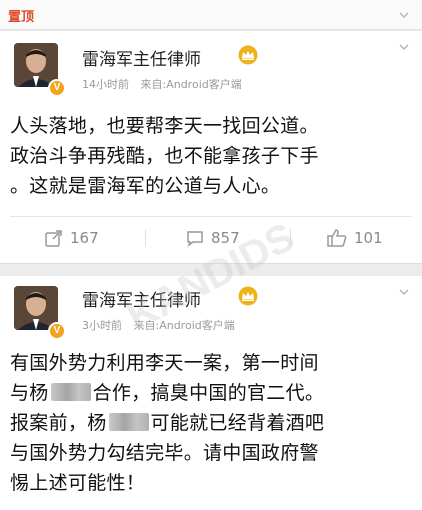  Describe the element at coordinates (164, 156) in the screenshot. I see `post-line: 政治斗争再残酷，也不能拿孩子下手` at that location.